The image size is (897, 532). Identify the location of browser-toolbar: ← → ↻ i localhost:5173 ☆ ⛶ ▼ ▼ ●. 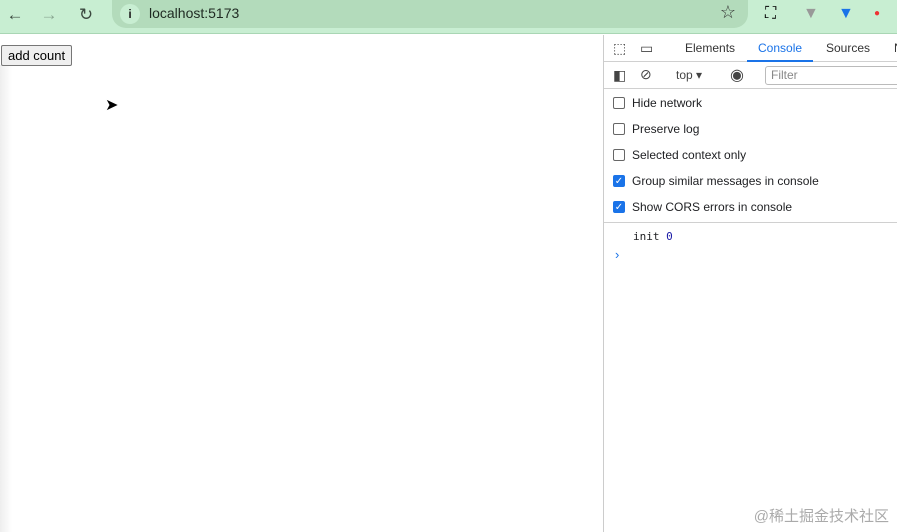
(448, 17).